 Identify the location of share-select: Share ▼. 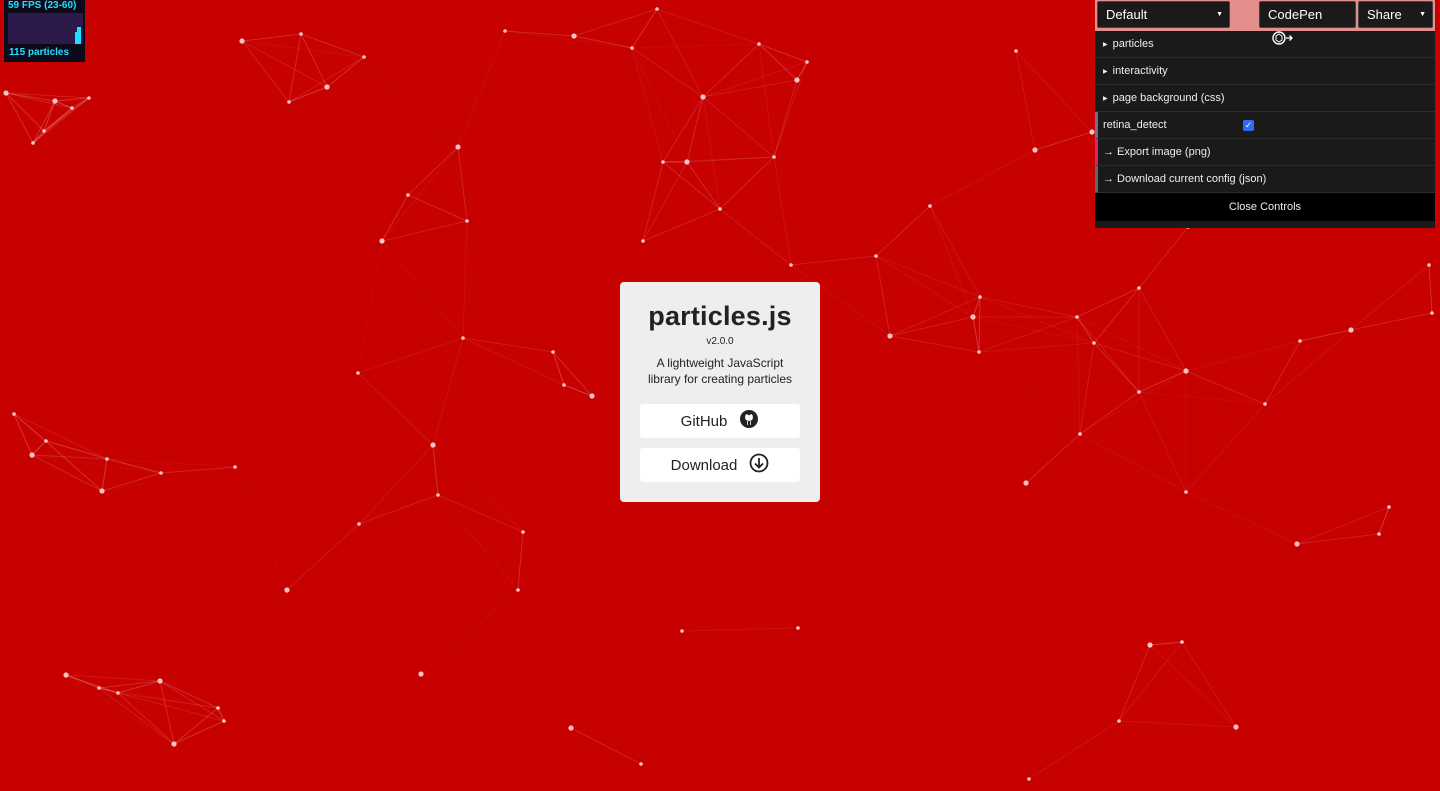
(1395, 14).